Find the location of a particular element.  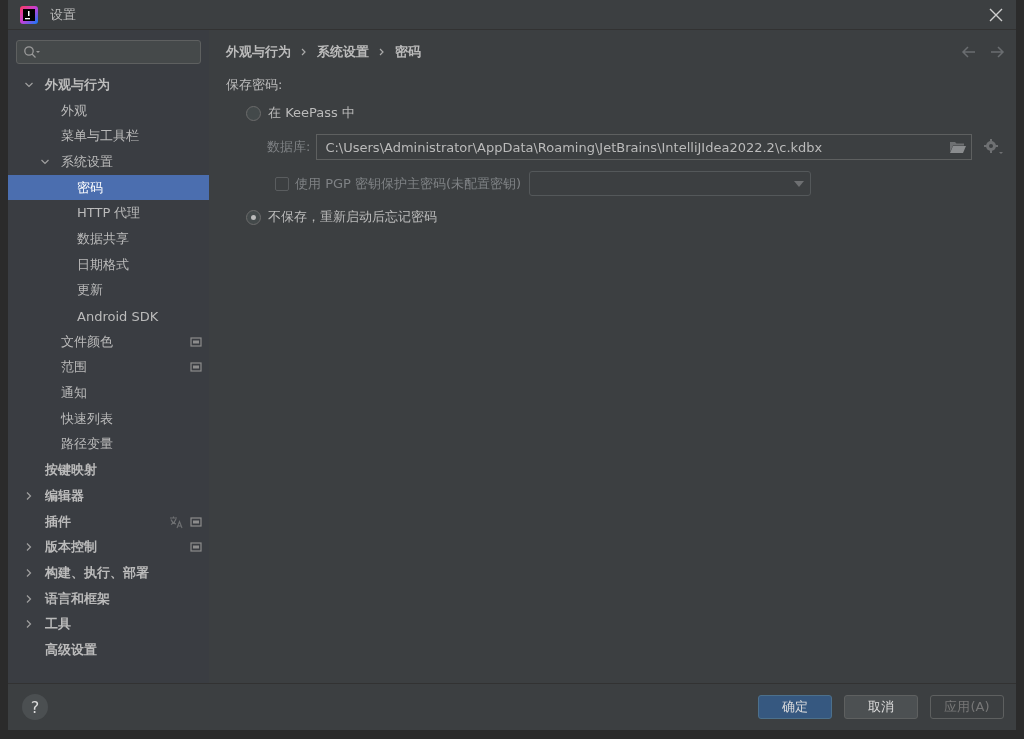

app-logo-icon is located at coordinates (29, 14).